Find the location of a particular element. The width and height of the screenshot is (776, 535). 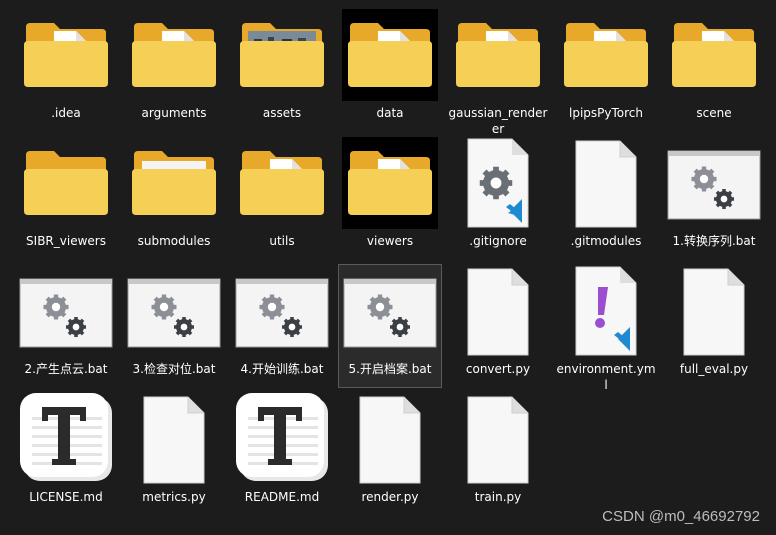

file-item: full_eval.py is located at coordinates (714, 326).